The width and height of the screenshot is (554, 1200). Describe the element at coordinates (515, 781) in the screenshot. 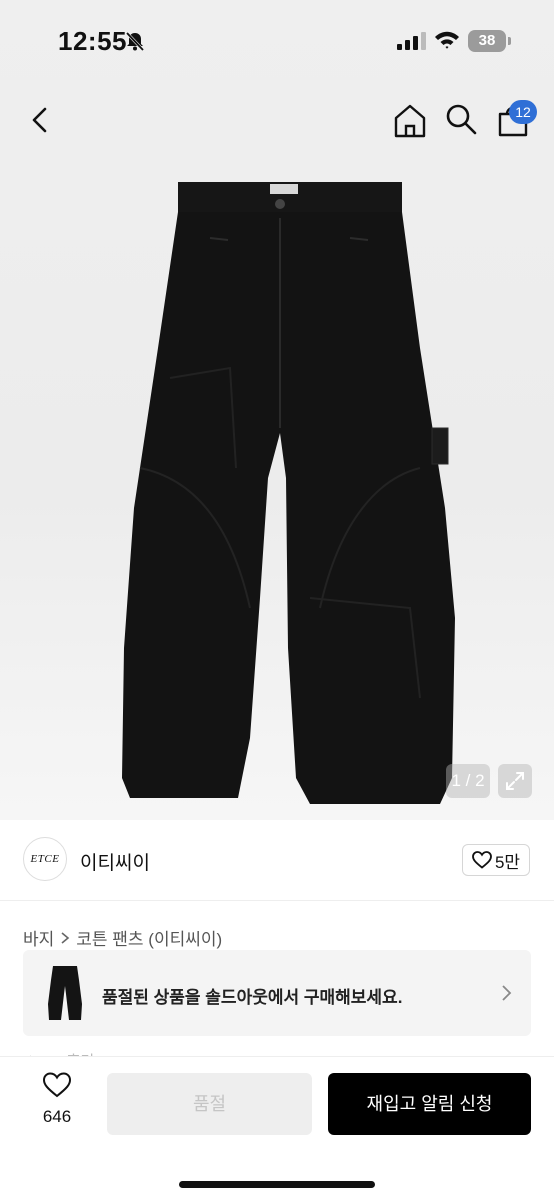

I see `expand-icon` at that location.